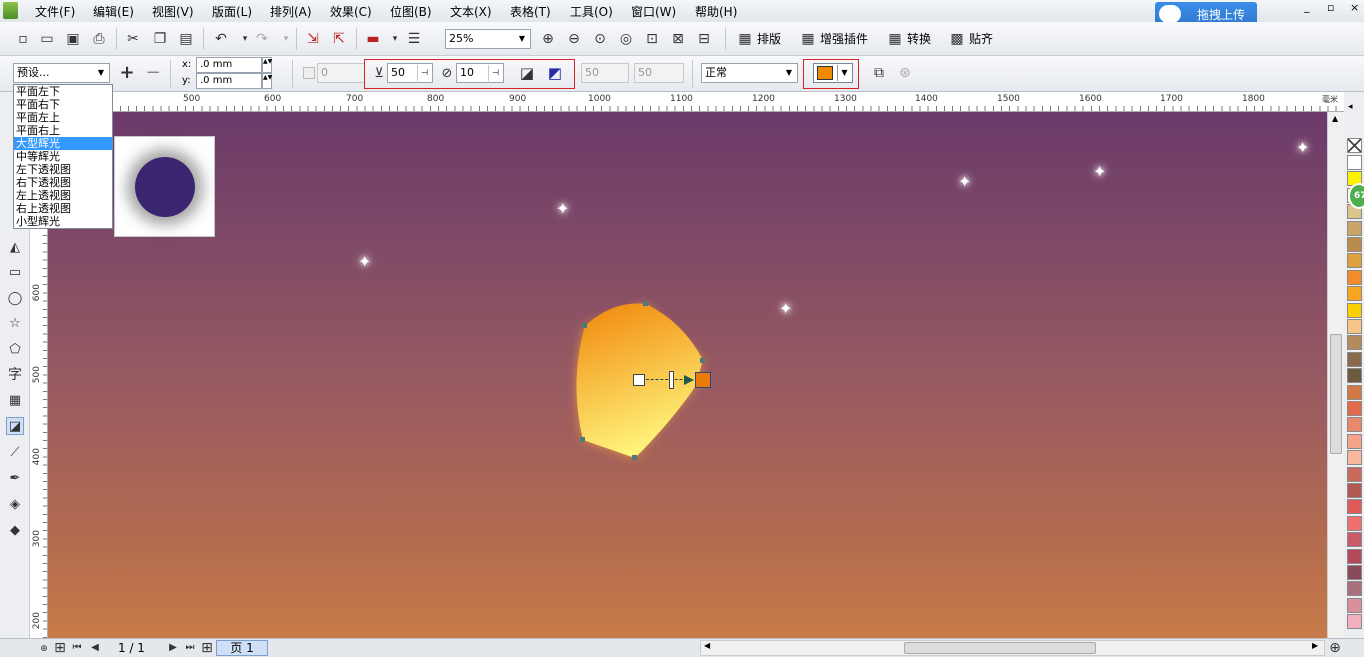 The image size is (1364, 657). What do you see at coordinates (232, 11) in the screenshot?
I see `menu-layout: 版面(L)` at bounding box center [232, 11].